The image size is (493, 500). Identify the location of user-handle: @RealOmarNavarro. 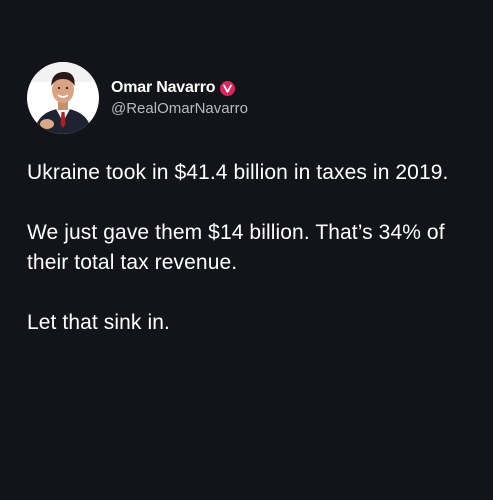
(179, 108).